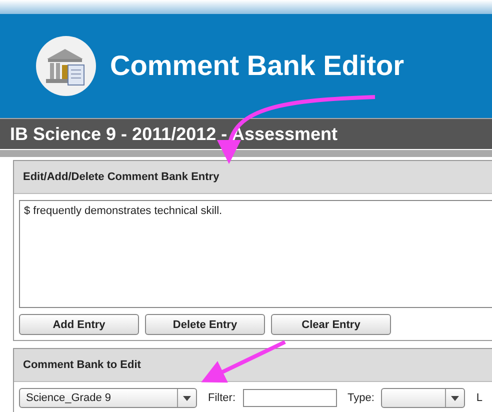 This screenshot has height=412, width=492. What do you see at coordinates (423, 398) in the screenshot?
I see `type-dropdown` at bounding box center [423, 398].